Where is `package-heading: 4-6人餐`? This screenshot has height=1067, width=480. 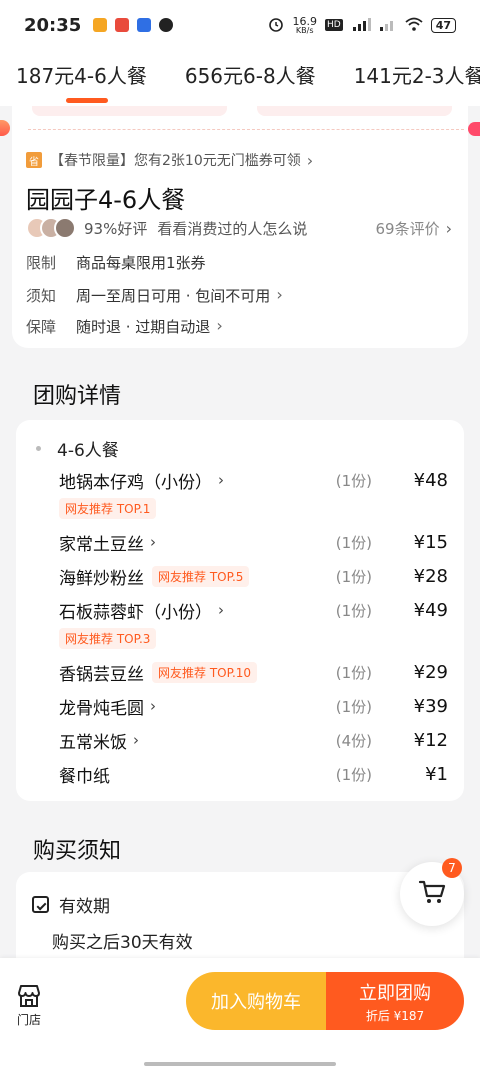
package-heading: 4-6人餐 is located at coordinates (77, 448).